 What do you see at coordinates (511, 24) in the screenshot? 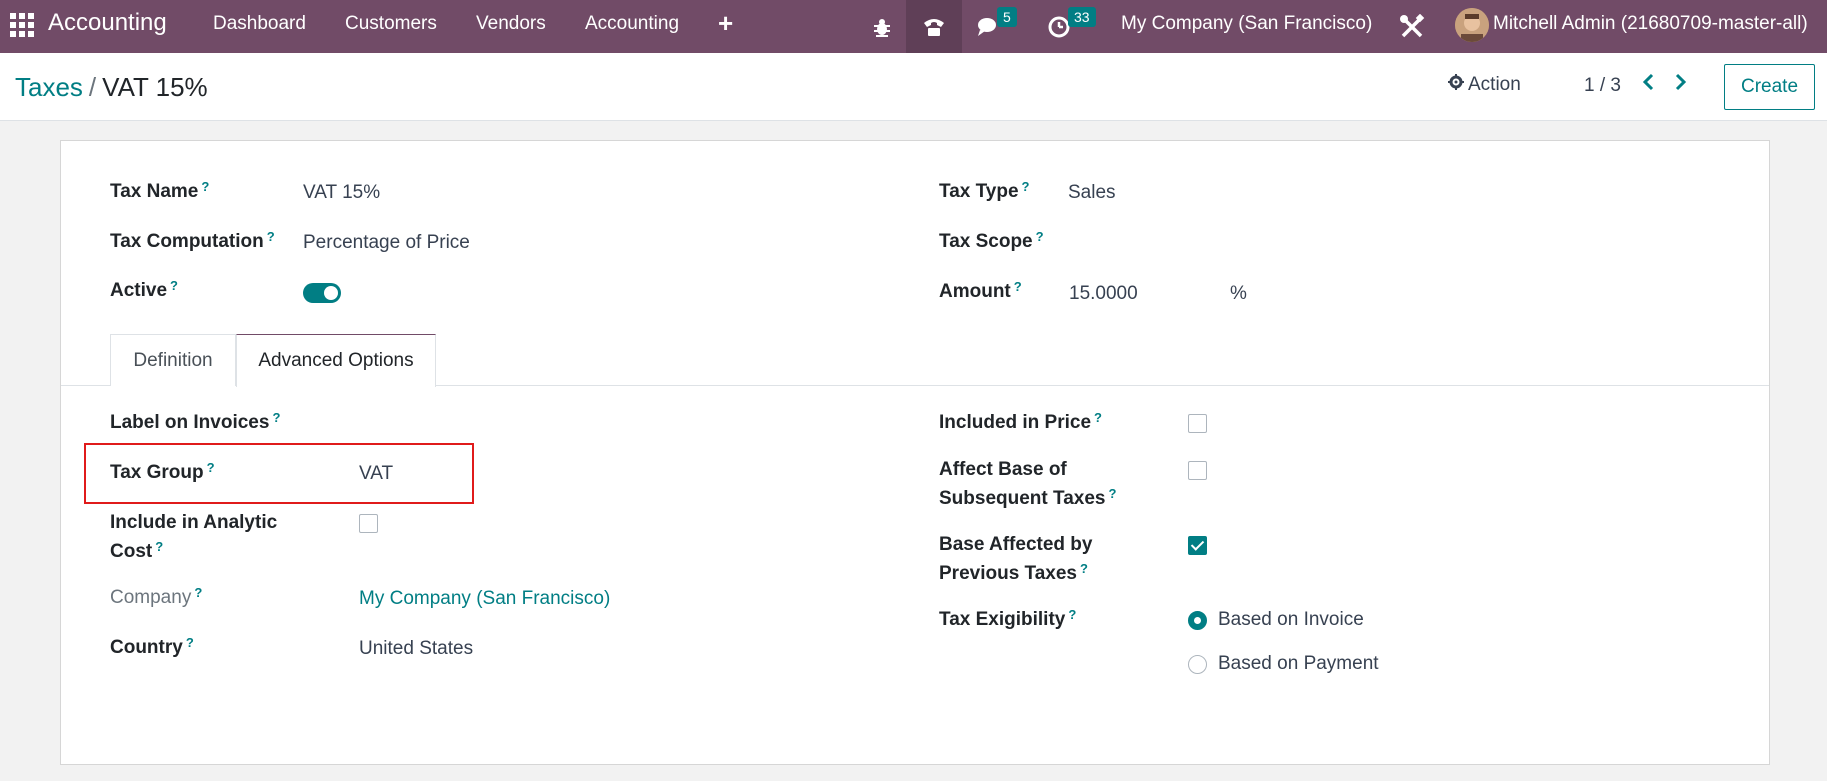
I see `menu-vendors: Vendors` at bounding box center [511, 24].